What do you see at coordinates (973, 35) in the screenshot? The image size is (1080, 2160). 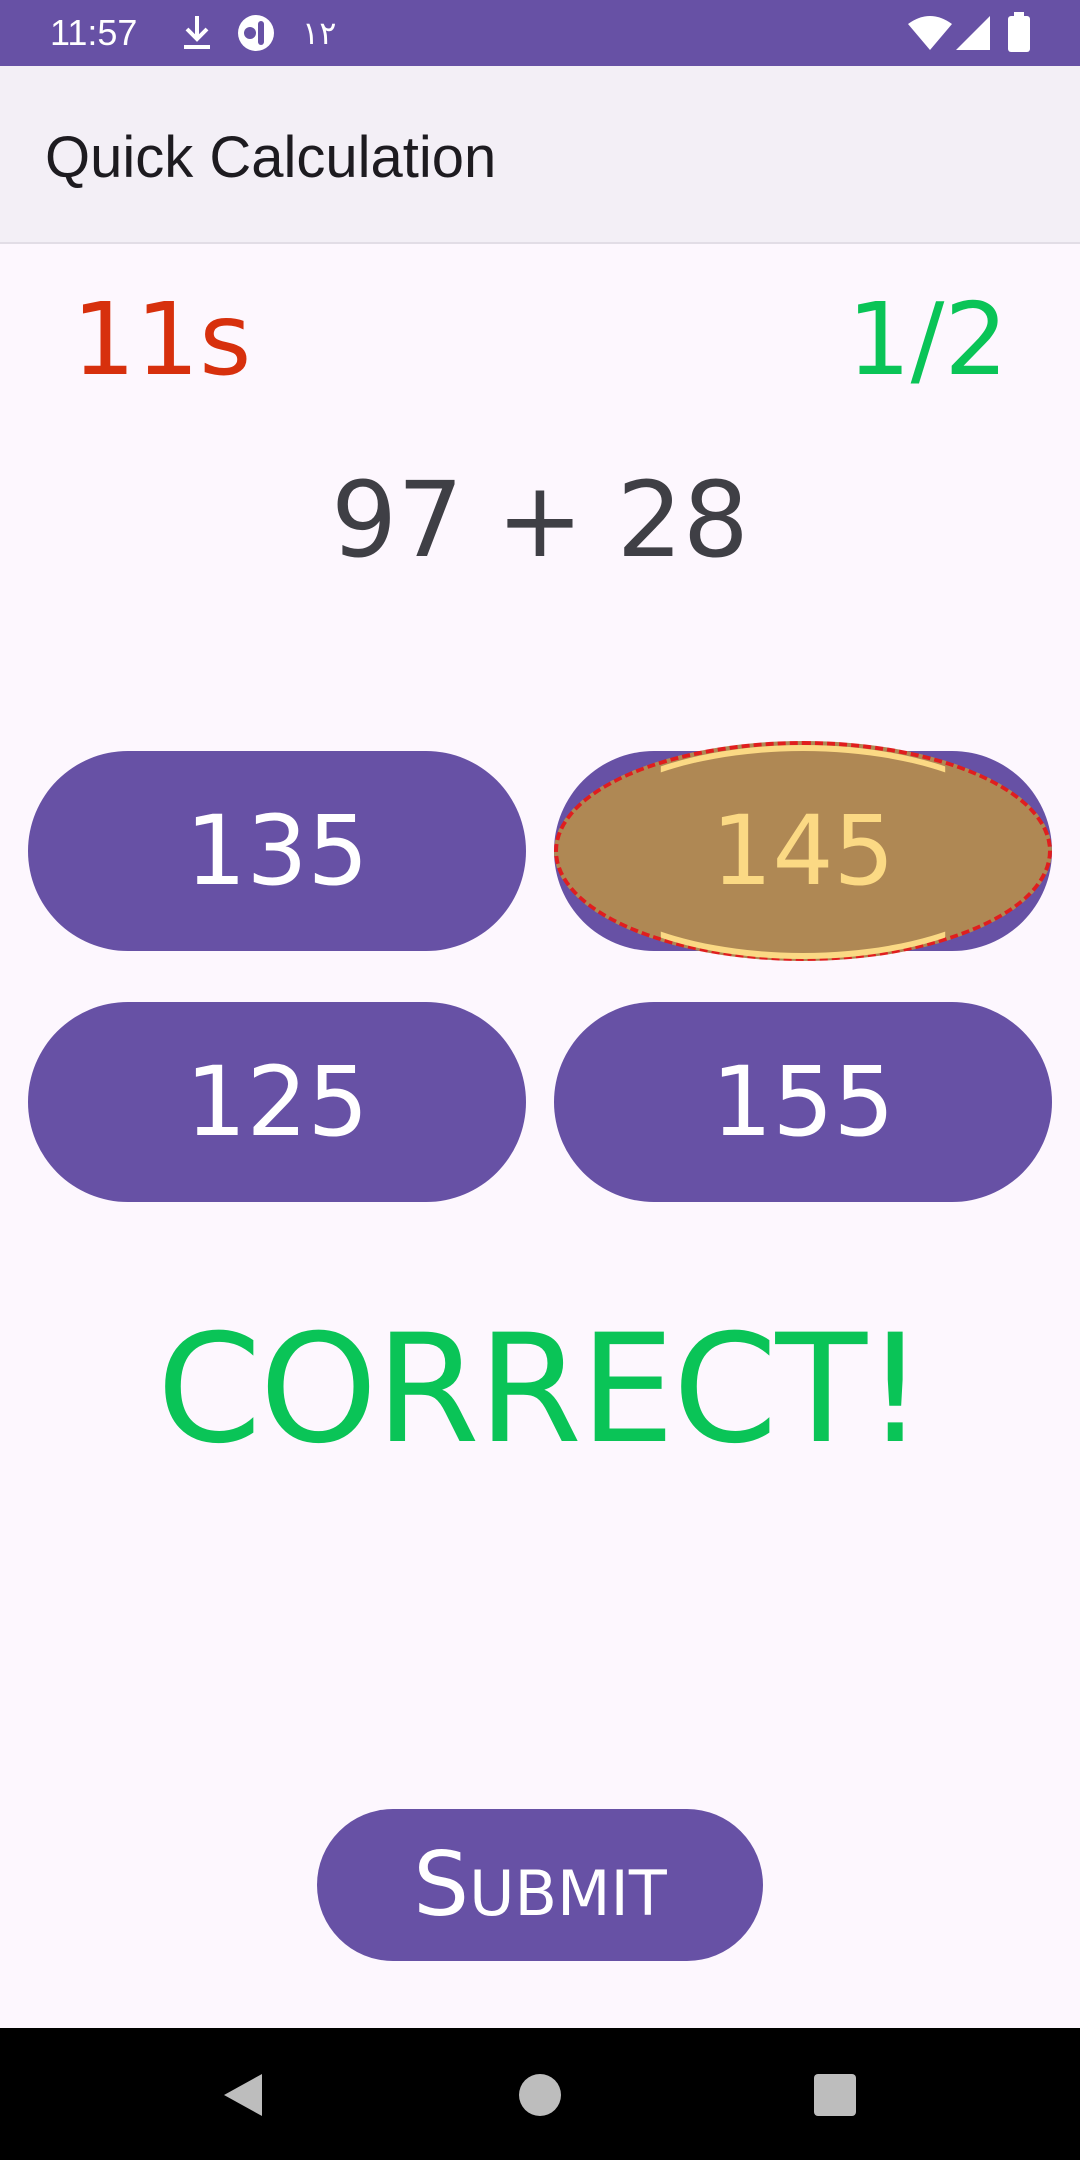 I see `signal-icon` at bounding box center [973, 35].